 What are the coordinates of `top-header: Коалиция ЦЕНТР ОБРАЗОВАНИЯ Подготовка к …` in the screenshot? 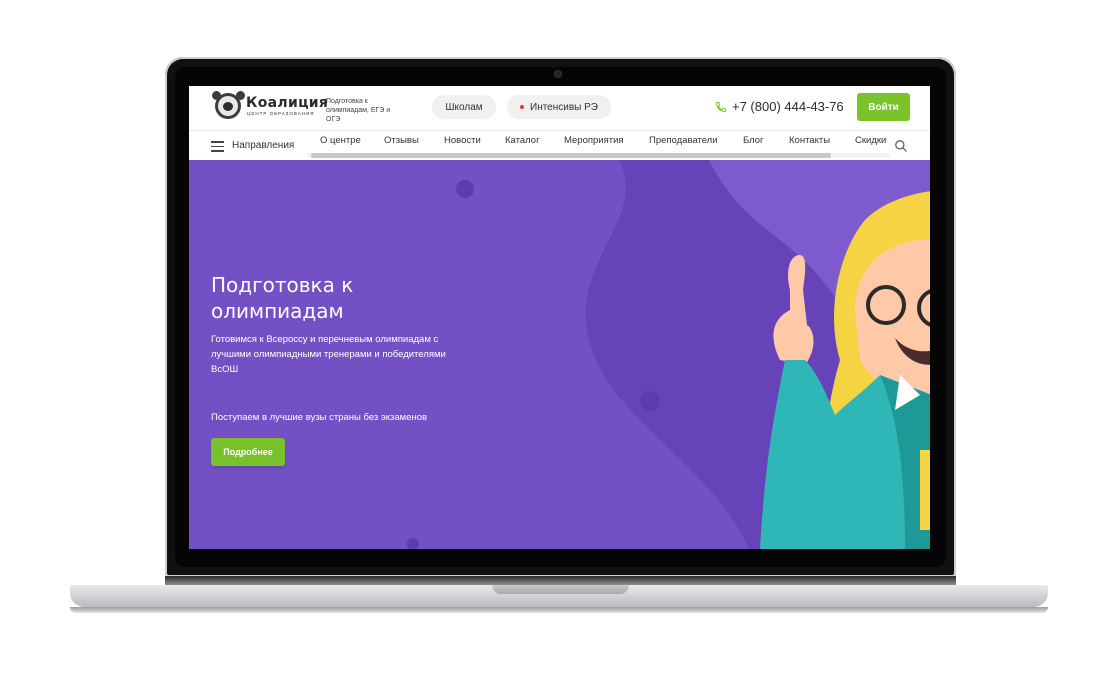 It's located at (559, 108).